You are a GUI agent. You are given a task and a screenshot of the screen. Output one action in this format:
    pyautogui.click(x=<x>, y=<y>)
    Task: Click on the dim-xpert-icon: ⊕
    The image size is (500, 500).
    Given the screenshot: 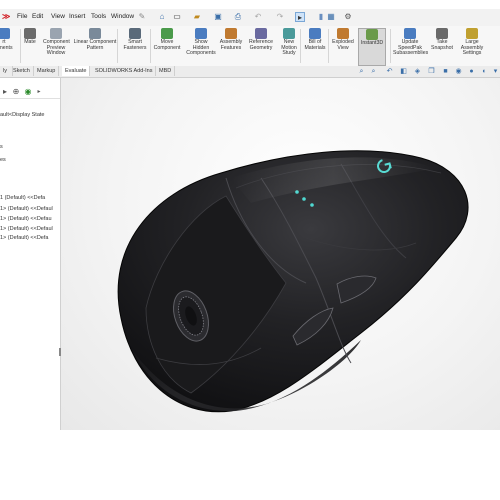 What is the action you would take?
    pyautogui.click(x=16, y=92)
    